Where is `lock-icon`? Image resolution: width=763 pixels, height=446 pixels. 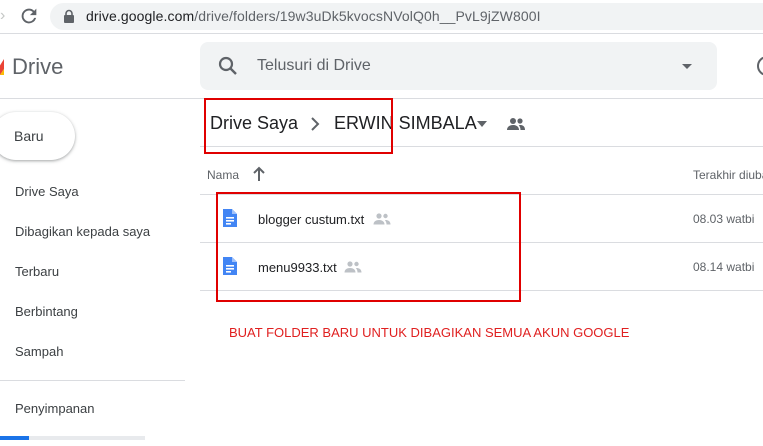 lock-icon is located at coordinates (69, 16).